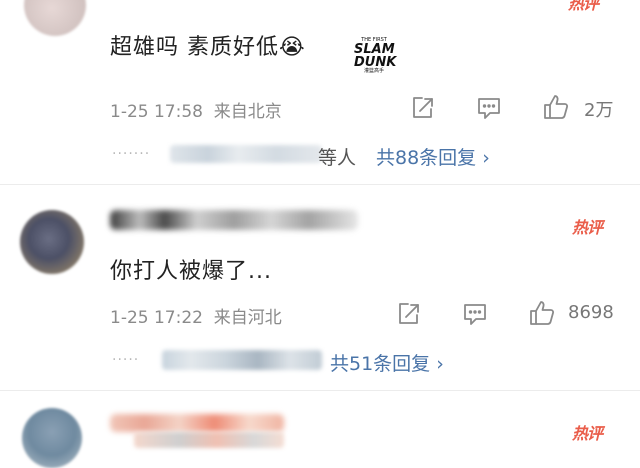 This screenshot has width=640, height=468. What do you see at coordinates (387, 362) in the screenshot?
I see `view-replies-link: 共51条回复 ›` at bounding box center [387, 362].